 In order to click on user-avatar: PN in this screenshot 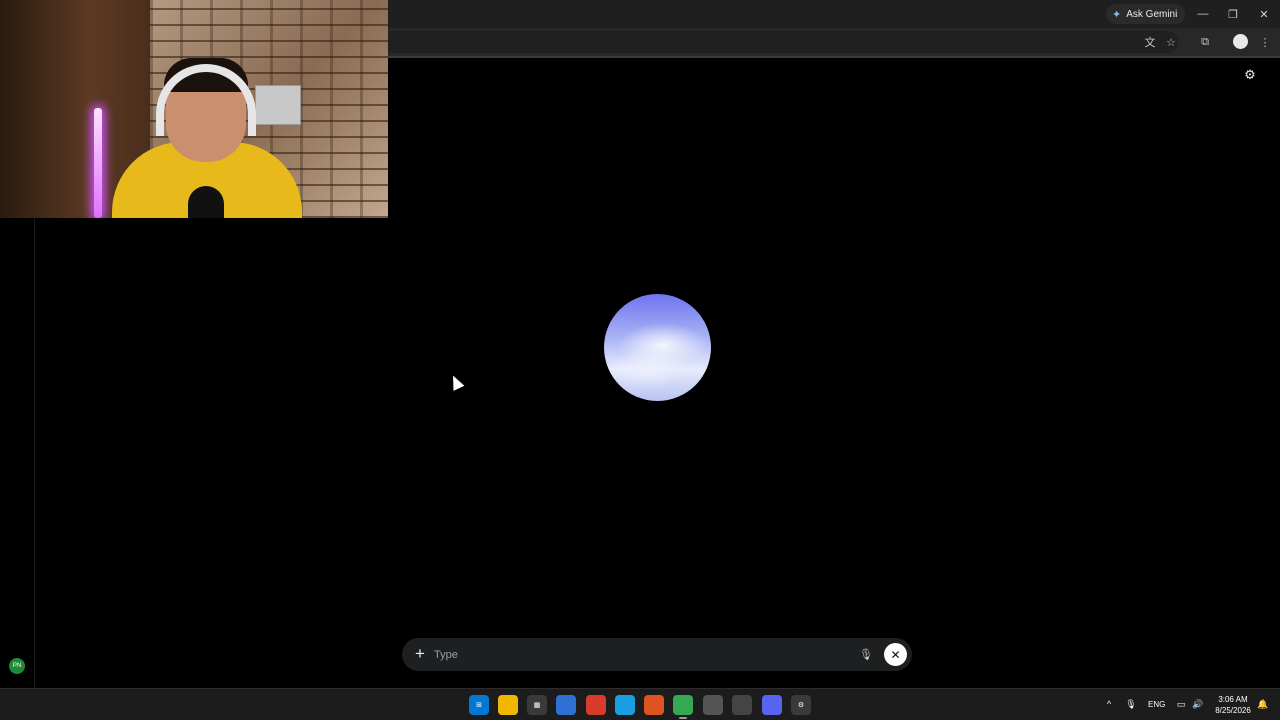, I will do `click(17, 666)`.